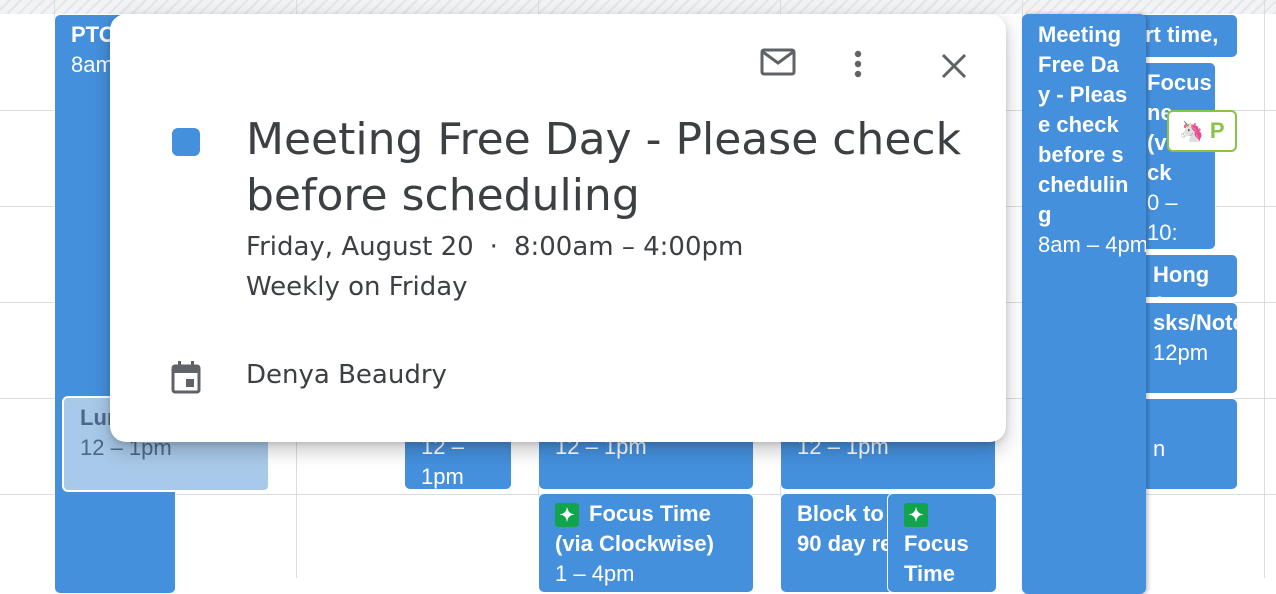  I want to click on event-datetime: Friday, August 20 · 8:00am – 4:00pm, so click(494, 247).